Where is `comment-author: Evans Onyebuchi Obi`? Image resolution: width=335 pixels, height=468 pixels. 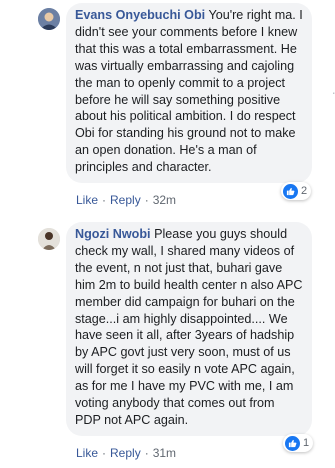 comment-author: Evans Onyebuchi Obi is located at coordinates (140, 15).